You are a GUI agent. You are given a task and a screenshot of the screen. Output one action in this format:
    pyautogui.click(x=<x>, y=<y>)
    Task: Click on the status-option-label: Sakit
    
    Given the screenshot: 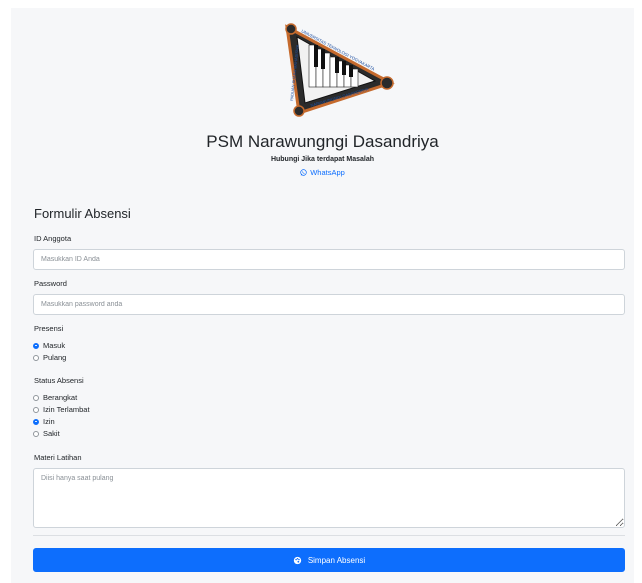 What is the action you would take?
    pyautogui.click(x=51, y=433)
    